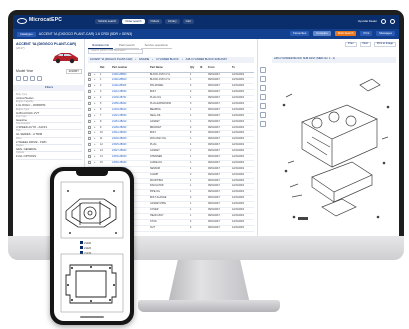 The height and width of the screenshot is (329, 409). I want to click on filter-value: FULL OPTIONS, so click(26, 156).